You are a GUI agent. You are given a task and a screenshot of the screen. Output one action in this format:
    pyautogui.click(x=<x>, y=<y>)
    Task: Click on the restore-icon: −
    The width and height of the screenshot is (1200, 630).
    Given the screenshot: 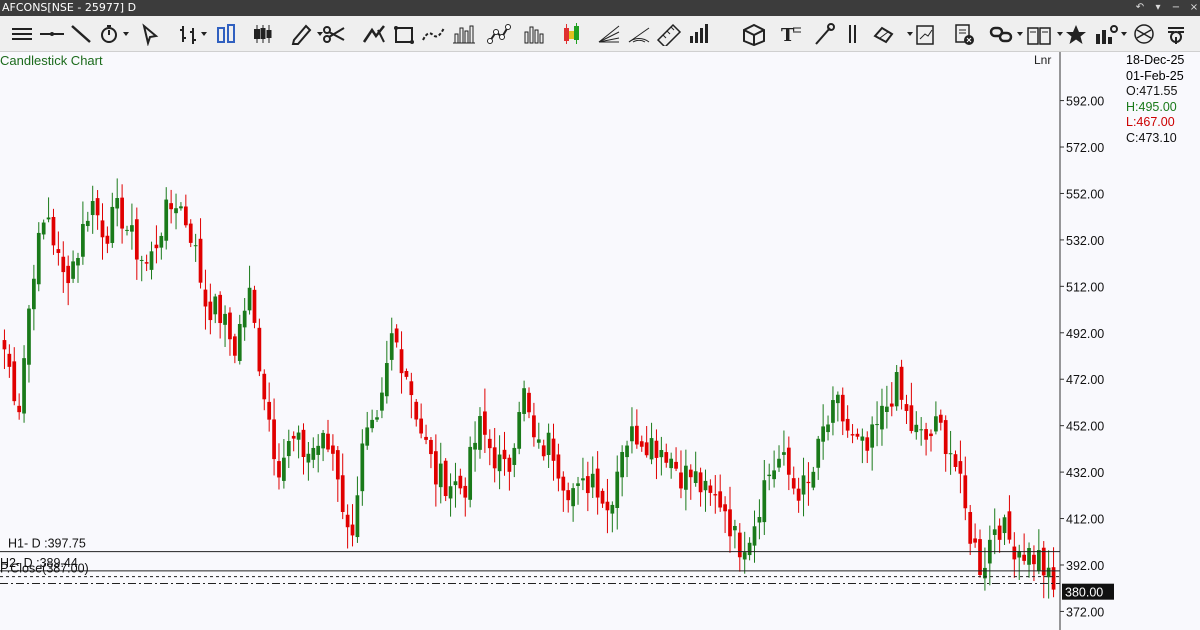 What is the action you would take?
    pyautogui.click(x=1176, y=8)
    